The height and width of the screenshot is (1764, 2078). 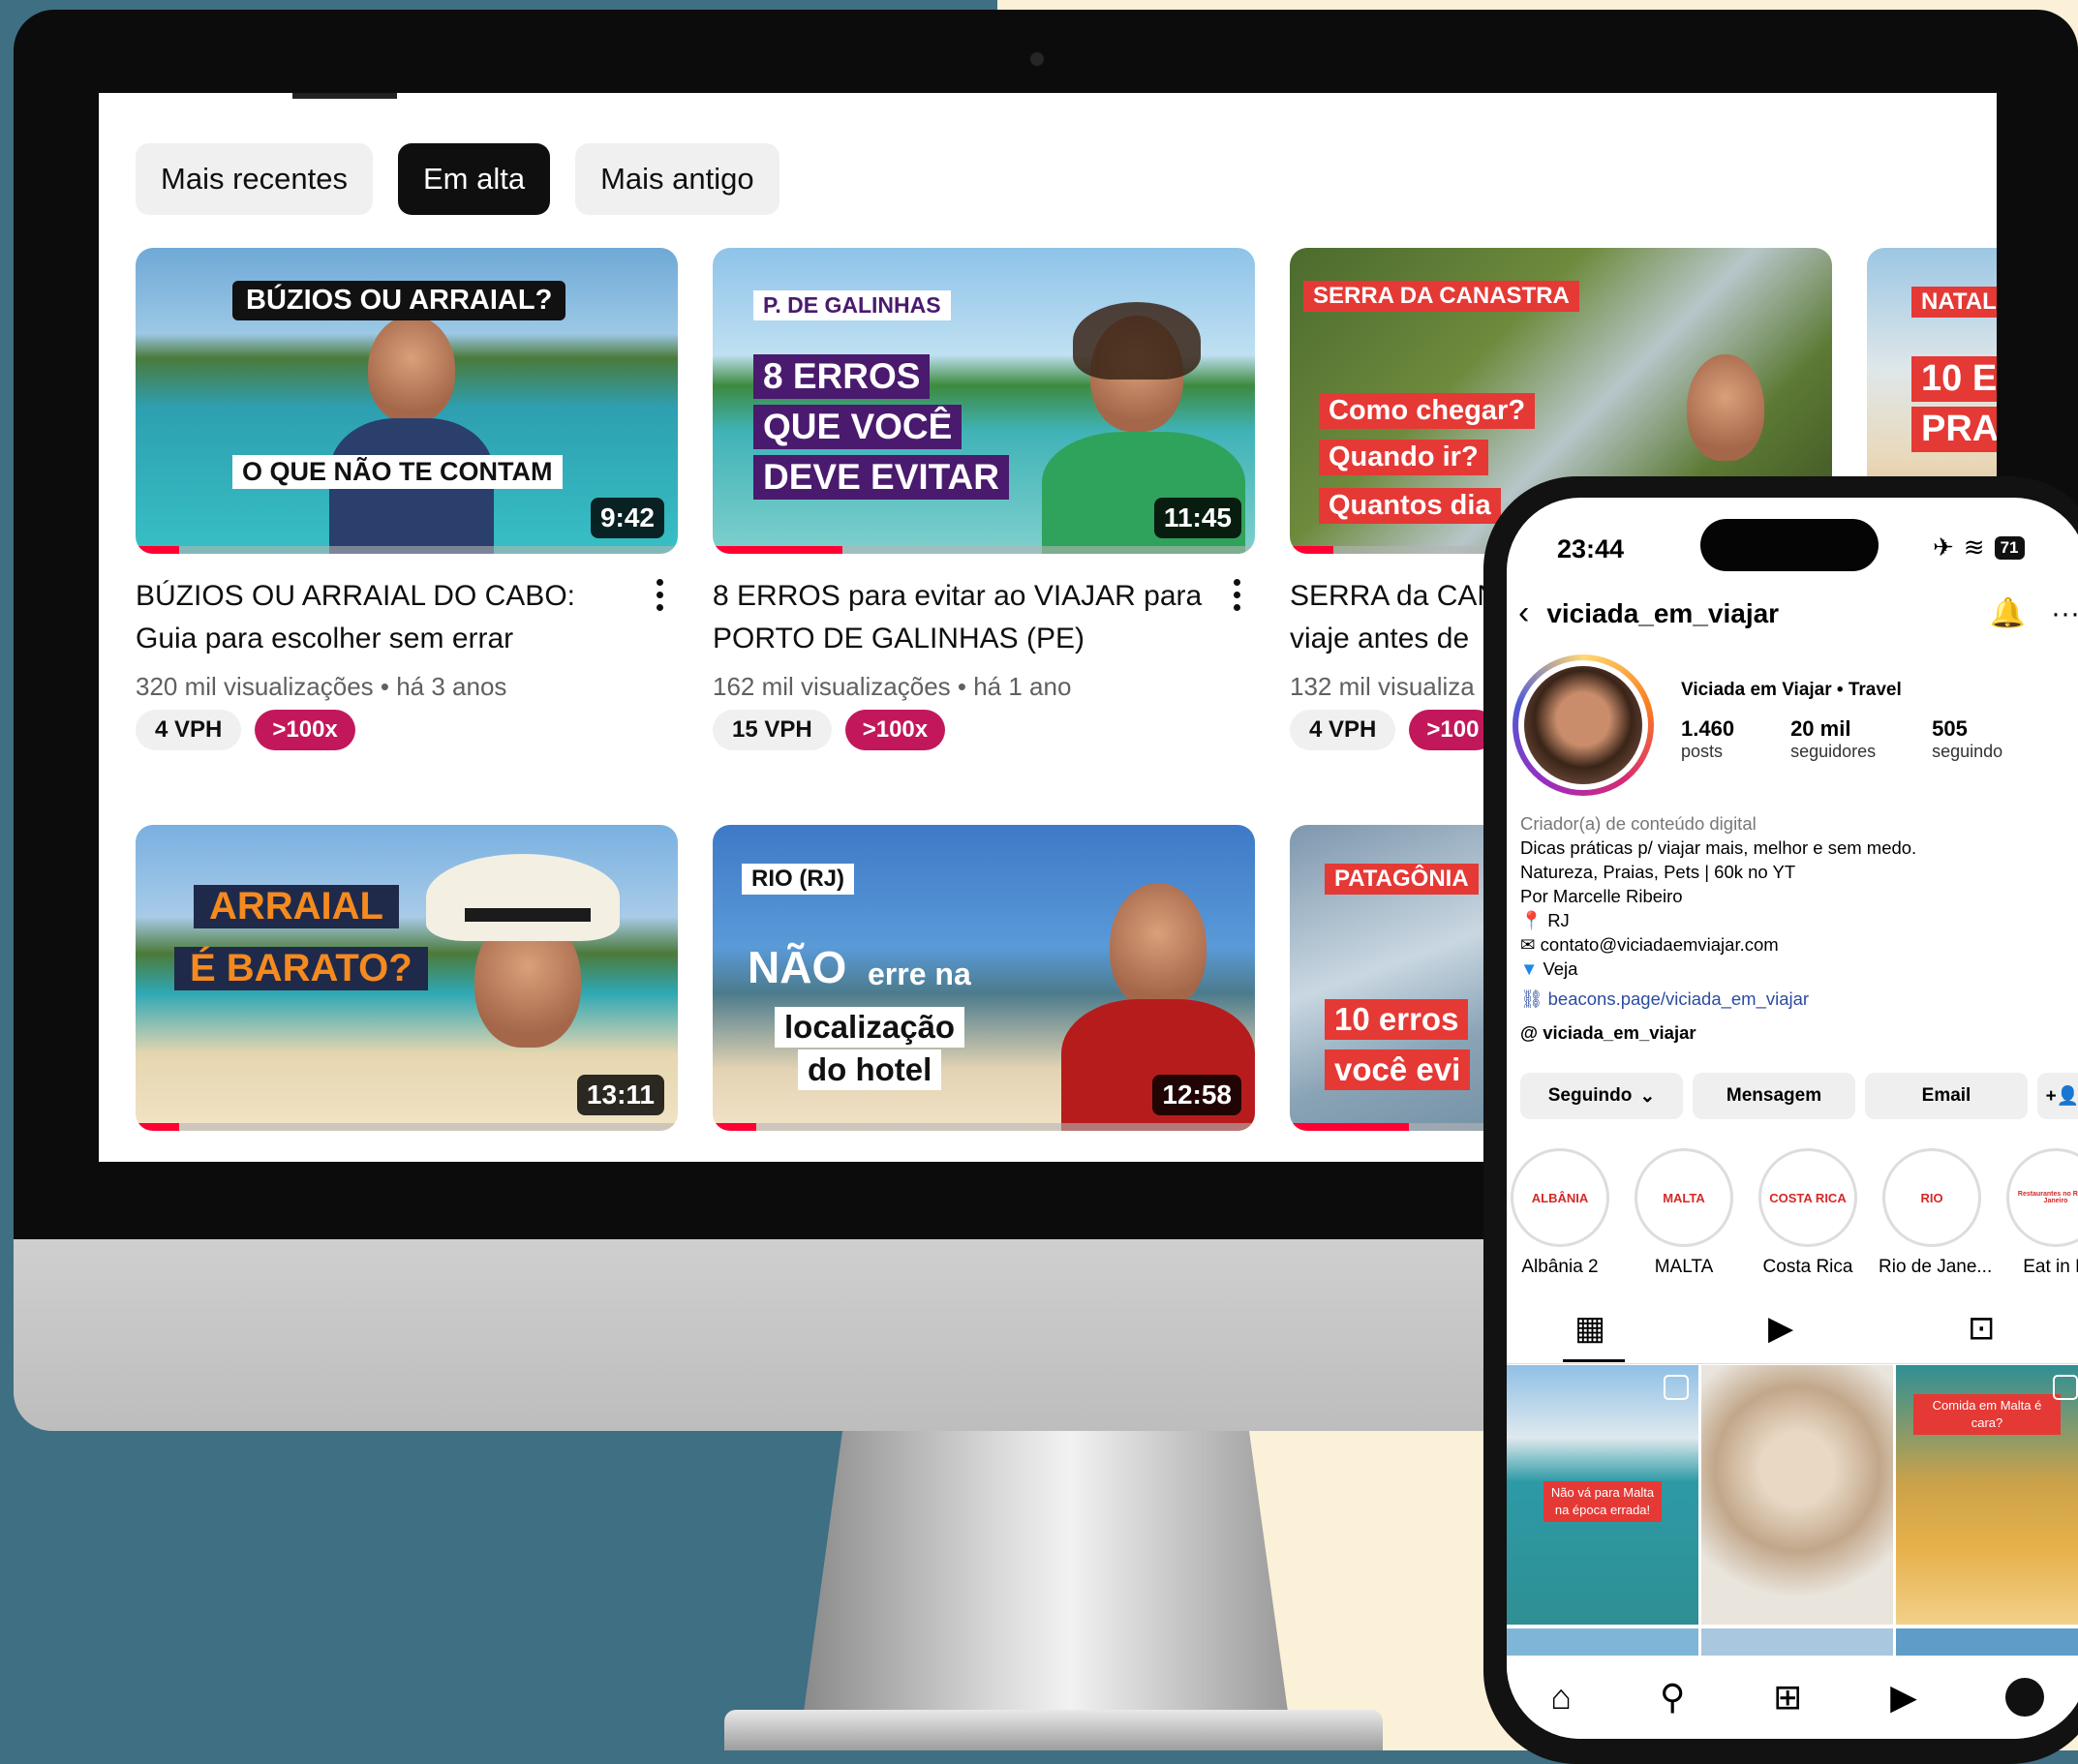 I want to click on person-image, so click(x=412, y=369).